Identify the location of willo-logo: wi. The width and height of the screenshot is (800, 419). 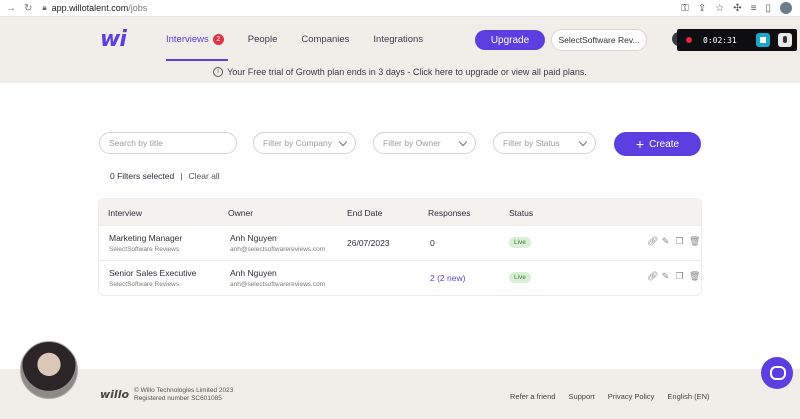
(113, 39).